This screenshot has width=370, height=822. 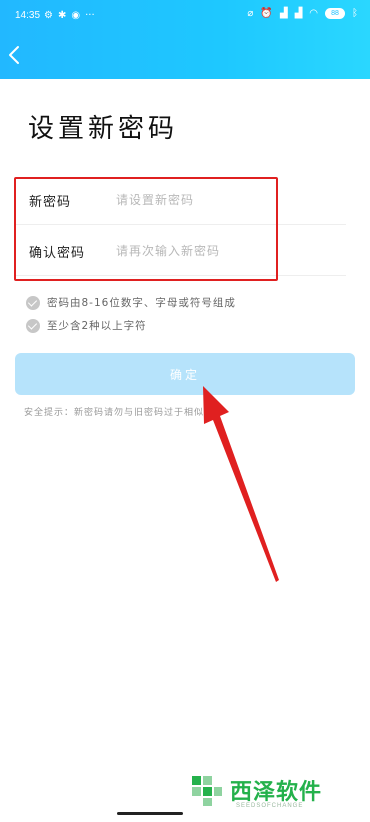 I want to click on app-icon-1: ⚙, so click(x=48, y=15).